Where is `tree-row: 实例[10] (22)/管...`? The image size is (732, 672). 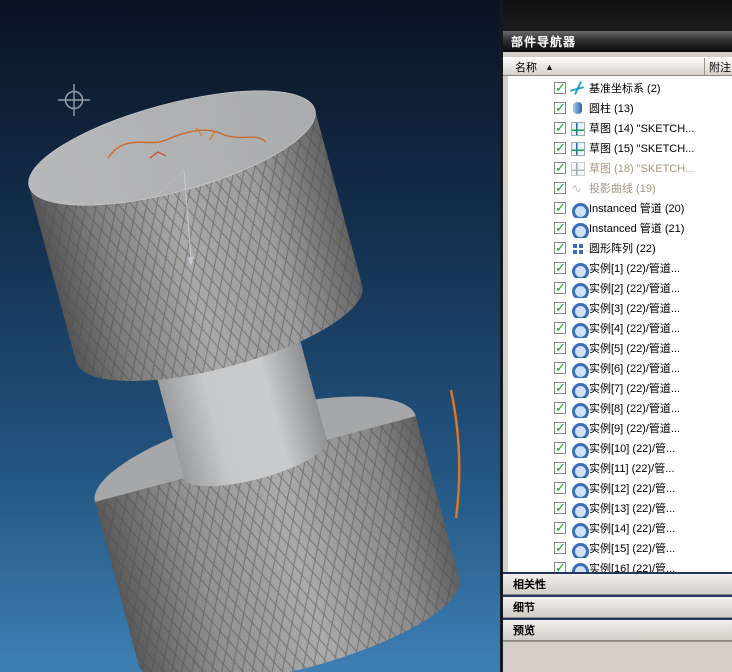 tree-row: 实例[10] (22)/管... is located at coordinates (620, 448).